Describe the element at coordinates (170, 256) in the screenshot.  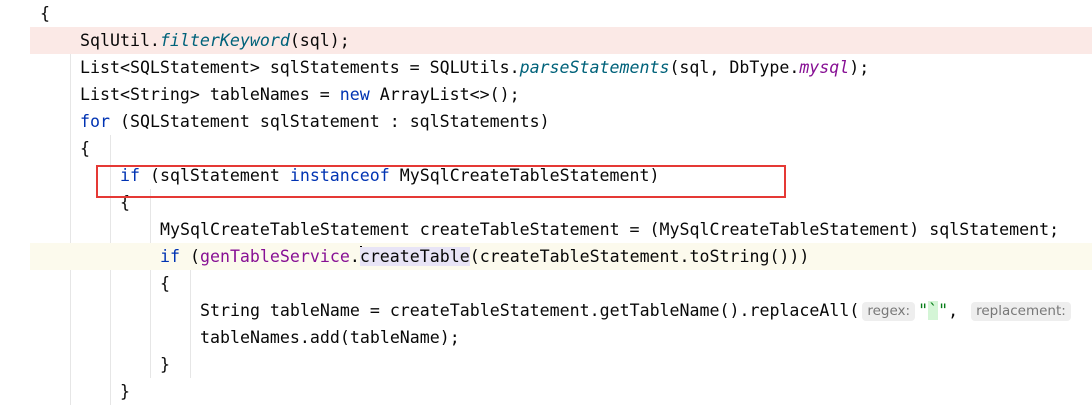
I see `keyword: if` at that location.